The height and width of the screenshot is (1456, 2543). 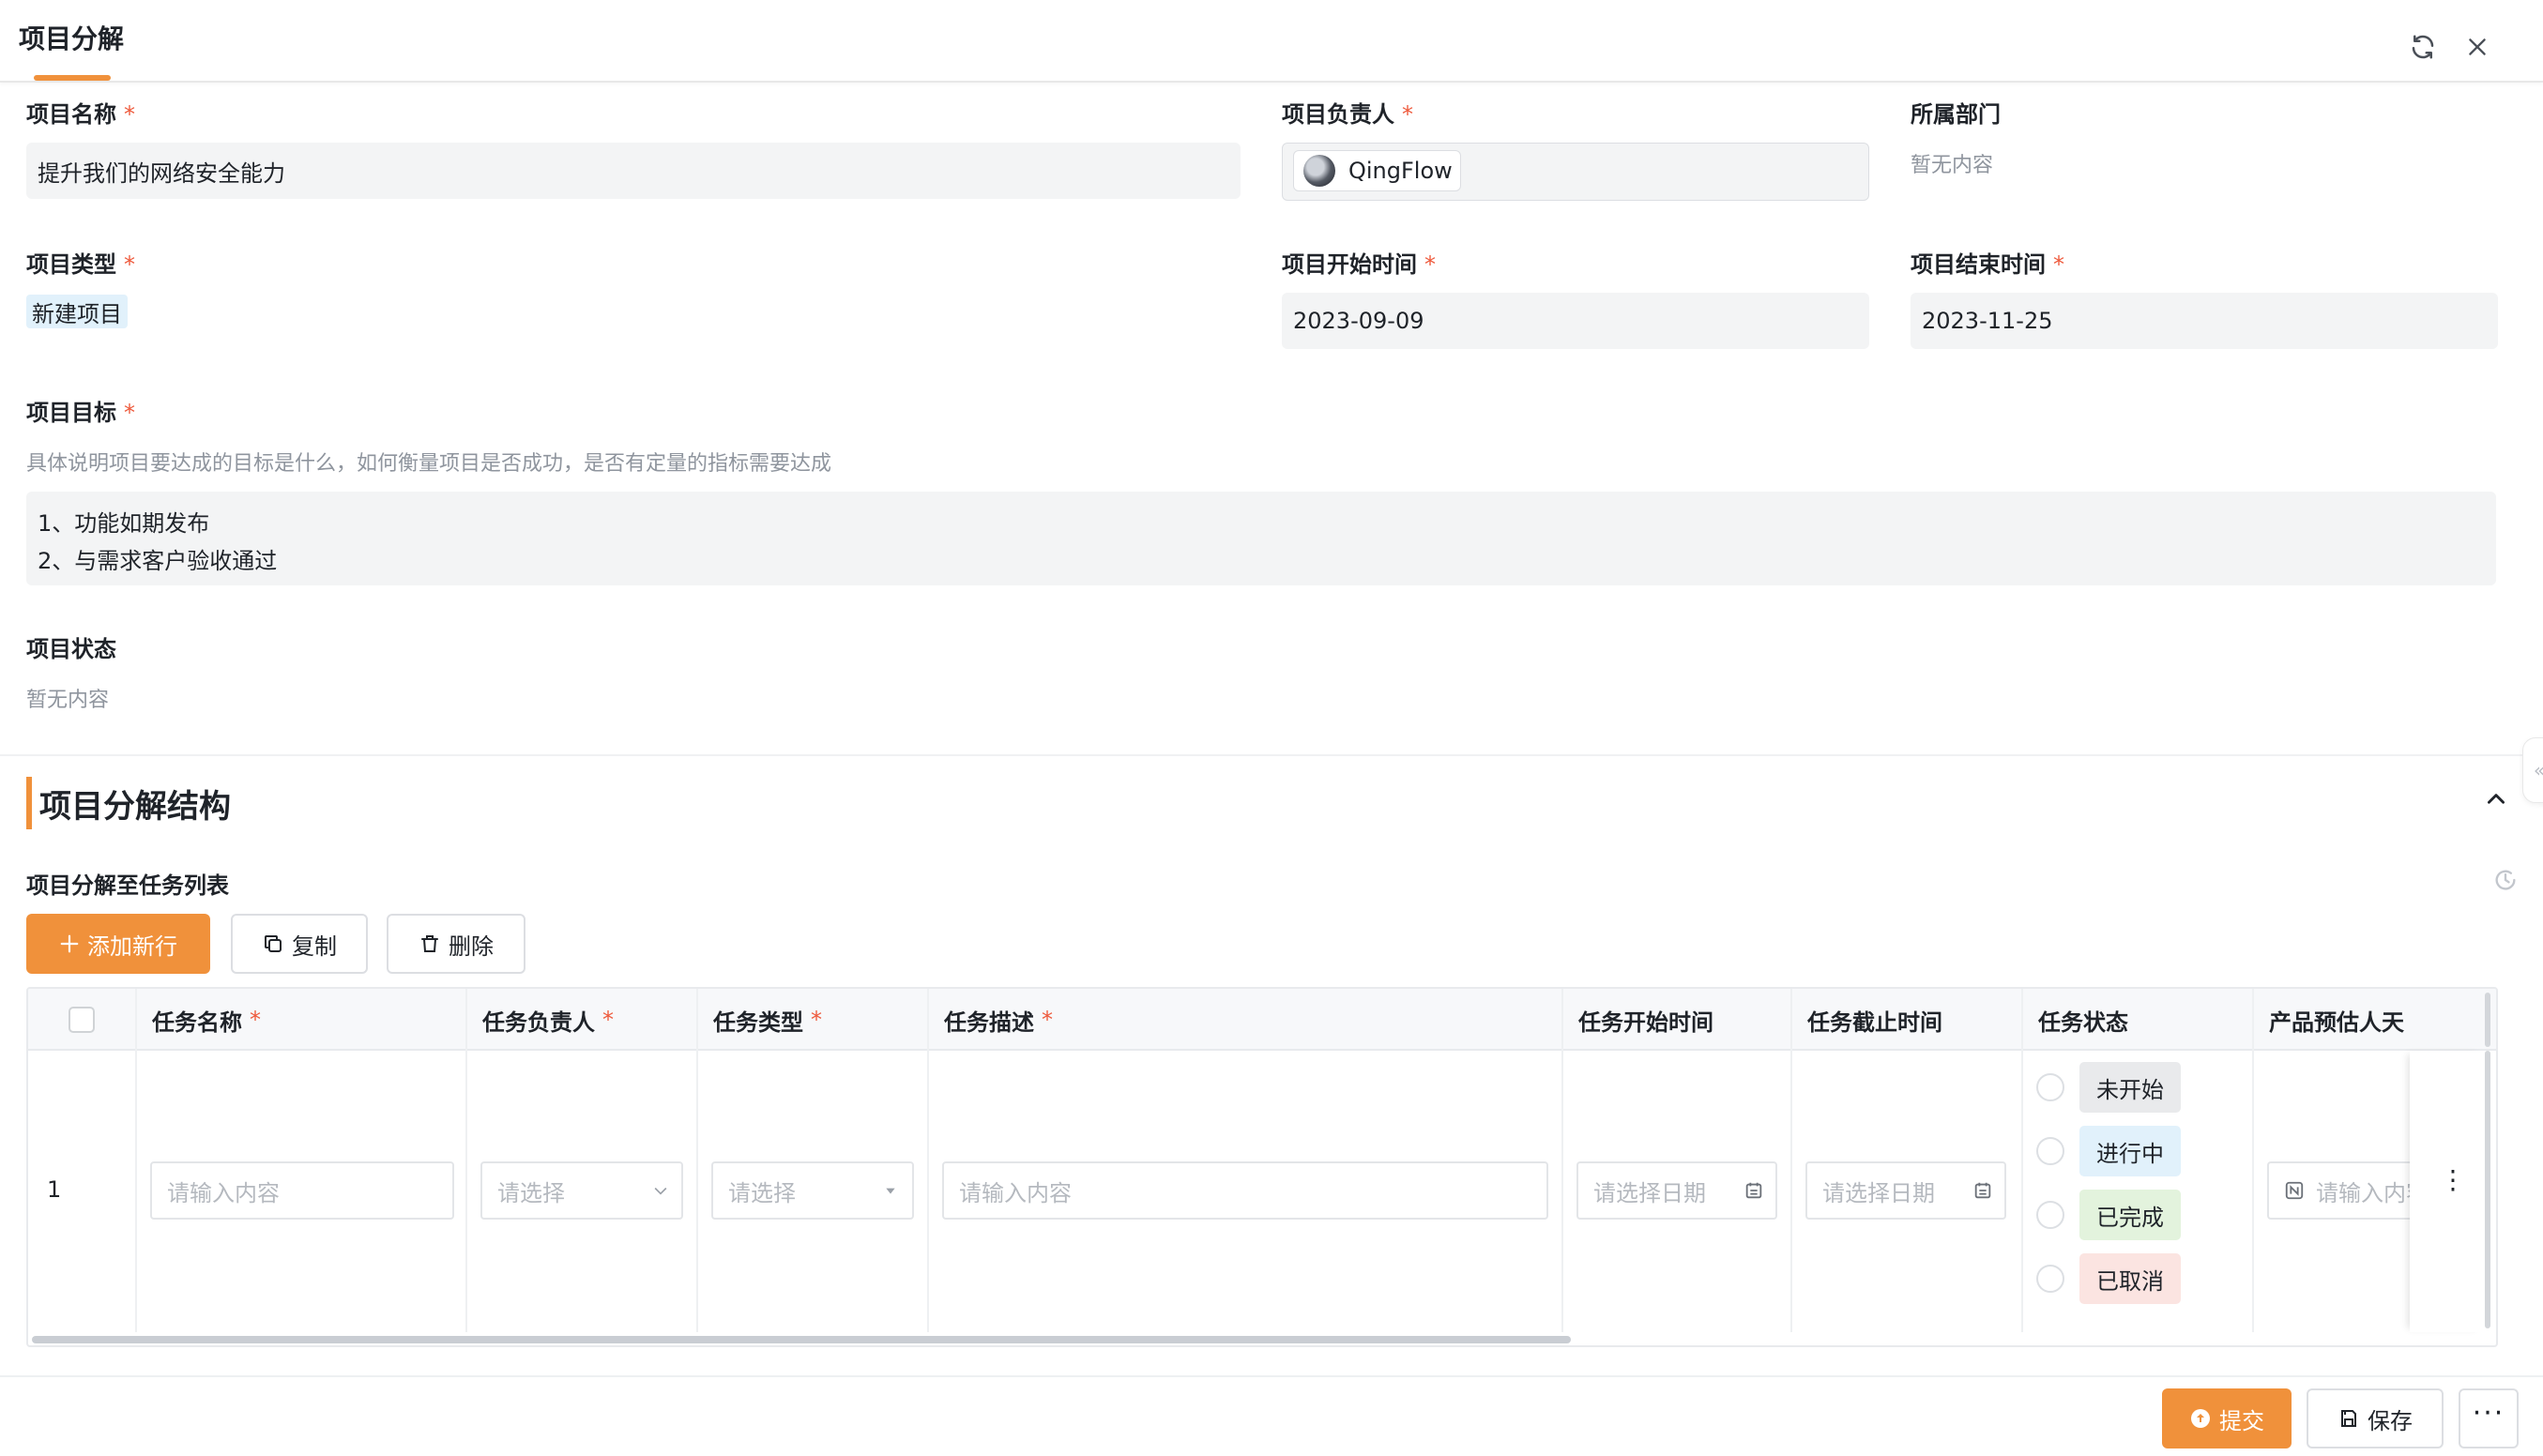 I want to click on start-time-field: 2023-09-09, so click(x=1575, y=321).